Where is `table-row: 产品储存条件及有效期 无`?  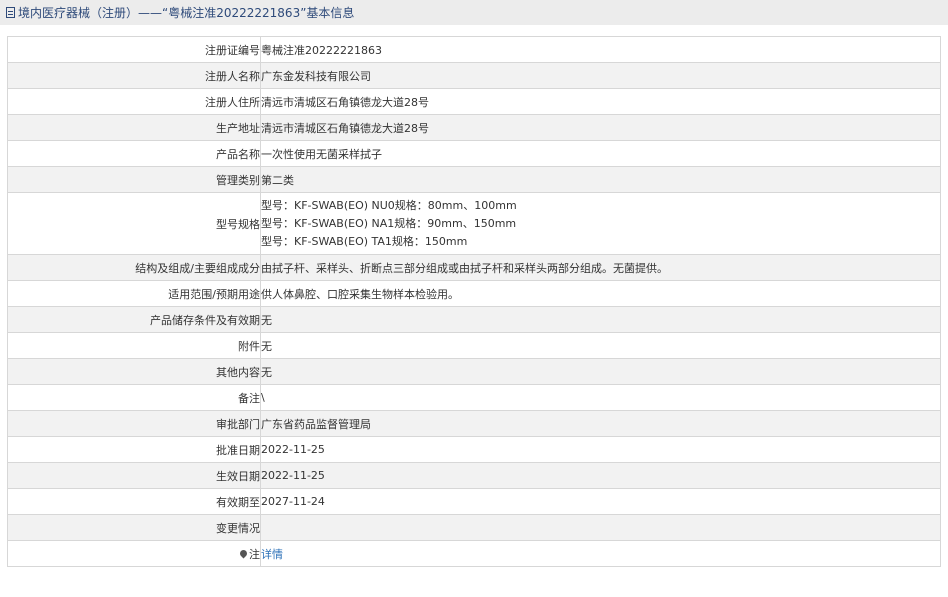 table-row: 产品储存条件及有效期 无 is located at coordinates (474, 319).